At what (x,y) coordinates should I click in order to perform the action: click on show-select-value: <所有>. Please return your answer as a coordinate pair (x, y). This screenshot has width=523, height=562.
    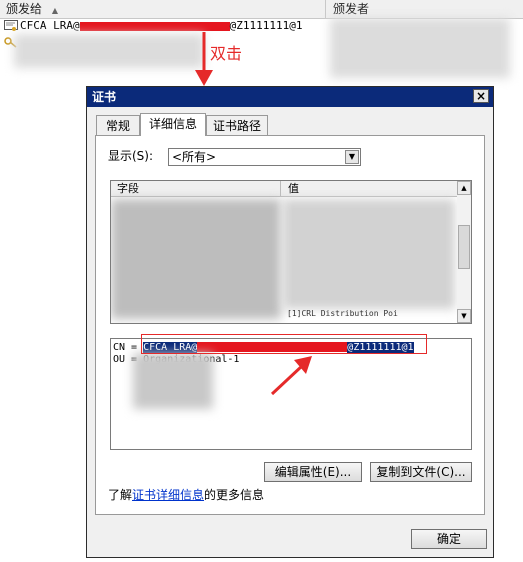
    Looking at the image, I should click on (194, 157).